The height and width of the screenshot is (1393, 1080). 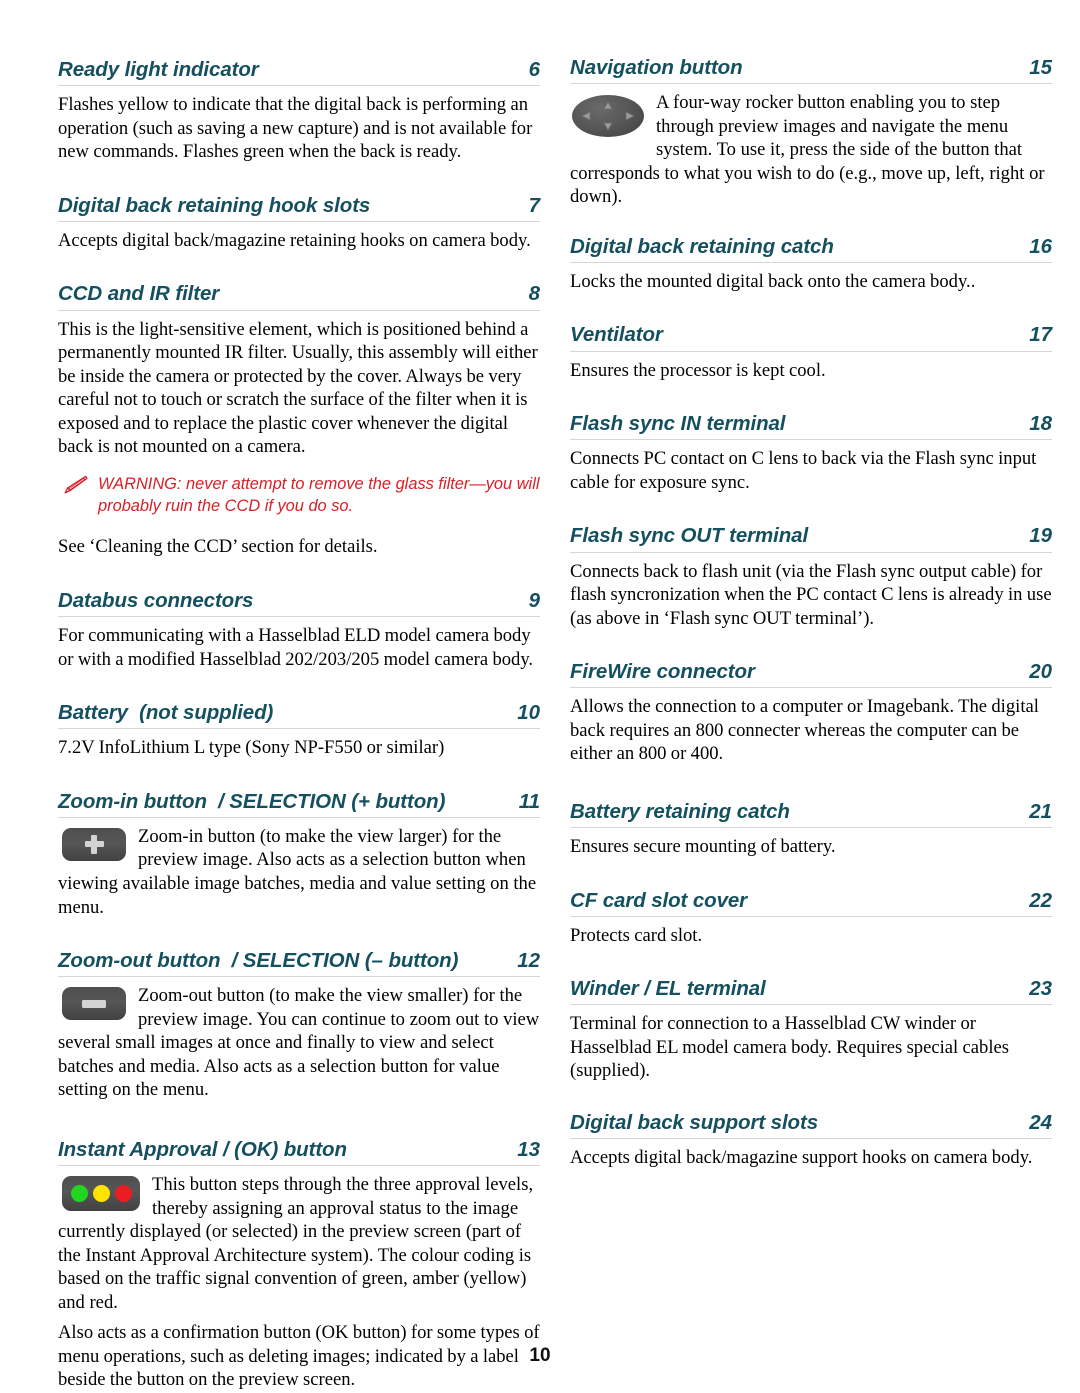 What do you see at coordinates (1040, 811) in the screenshot?
I see `section-number: 21` at bounding box center [1040, 811].